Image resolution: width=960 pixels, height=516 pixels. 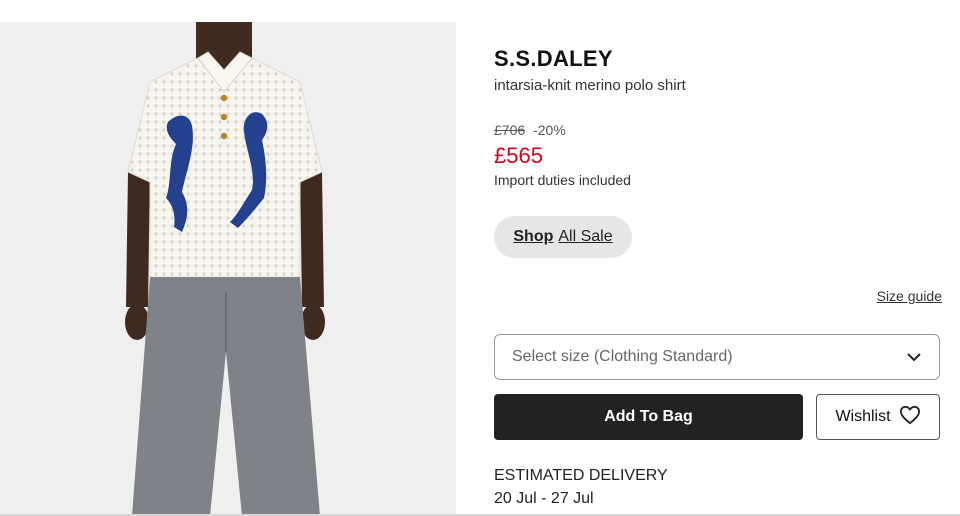 I want to click on wishlist-button: Wishlist, so click(x=878, y=417).